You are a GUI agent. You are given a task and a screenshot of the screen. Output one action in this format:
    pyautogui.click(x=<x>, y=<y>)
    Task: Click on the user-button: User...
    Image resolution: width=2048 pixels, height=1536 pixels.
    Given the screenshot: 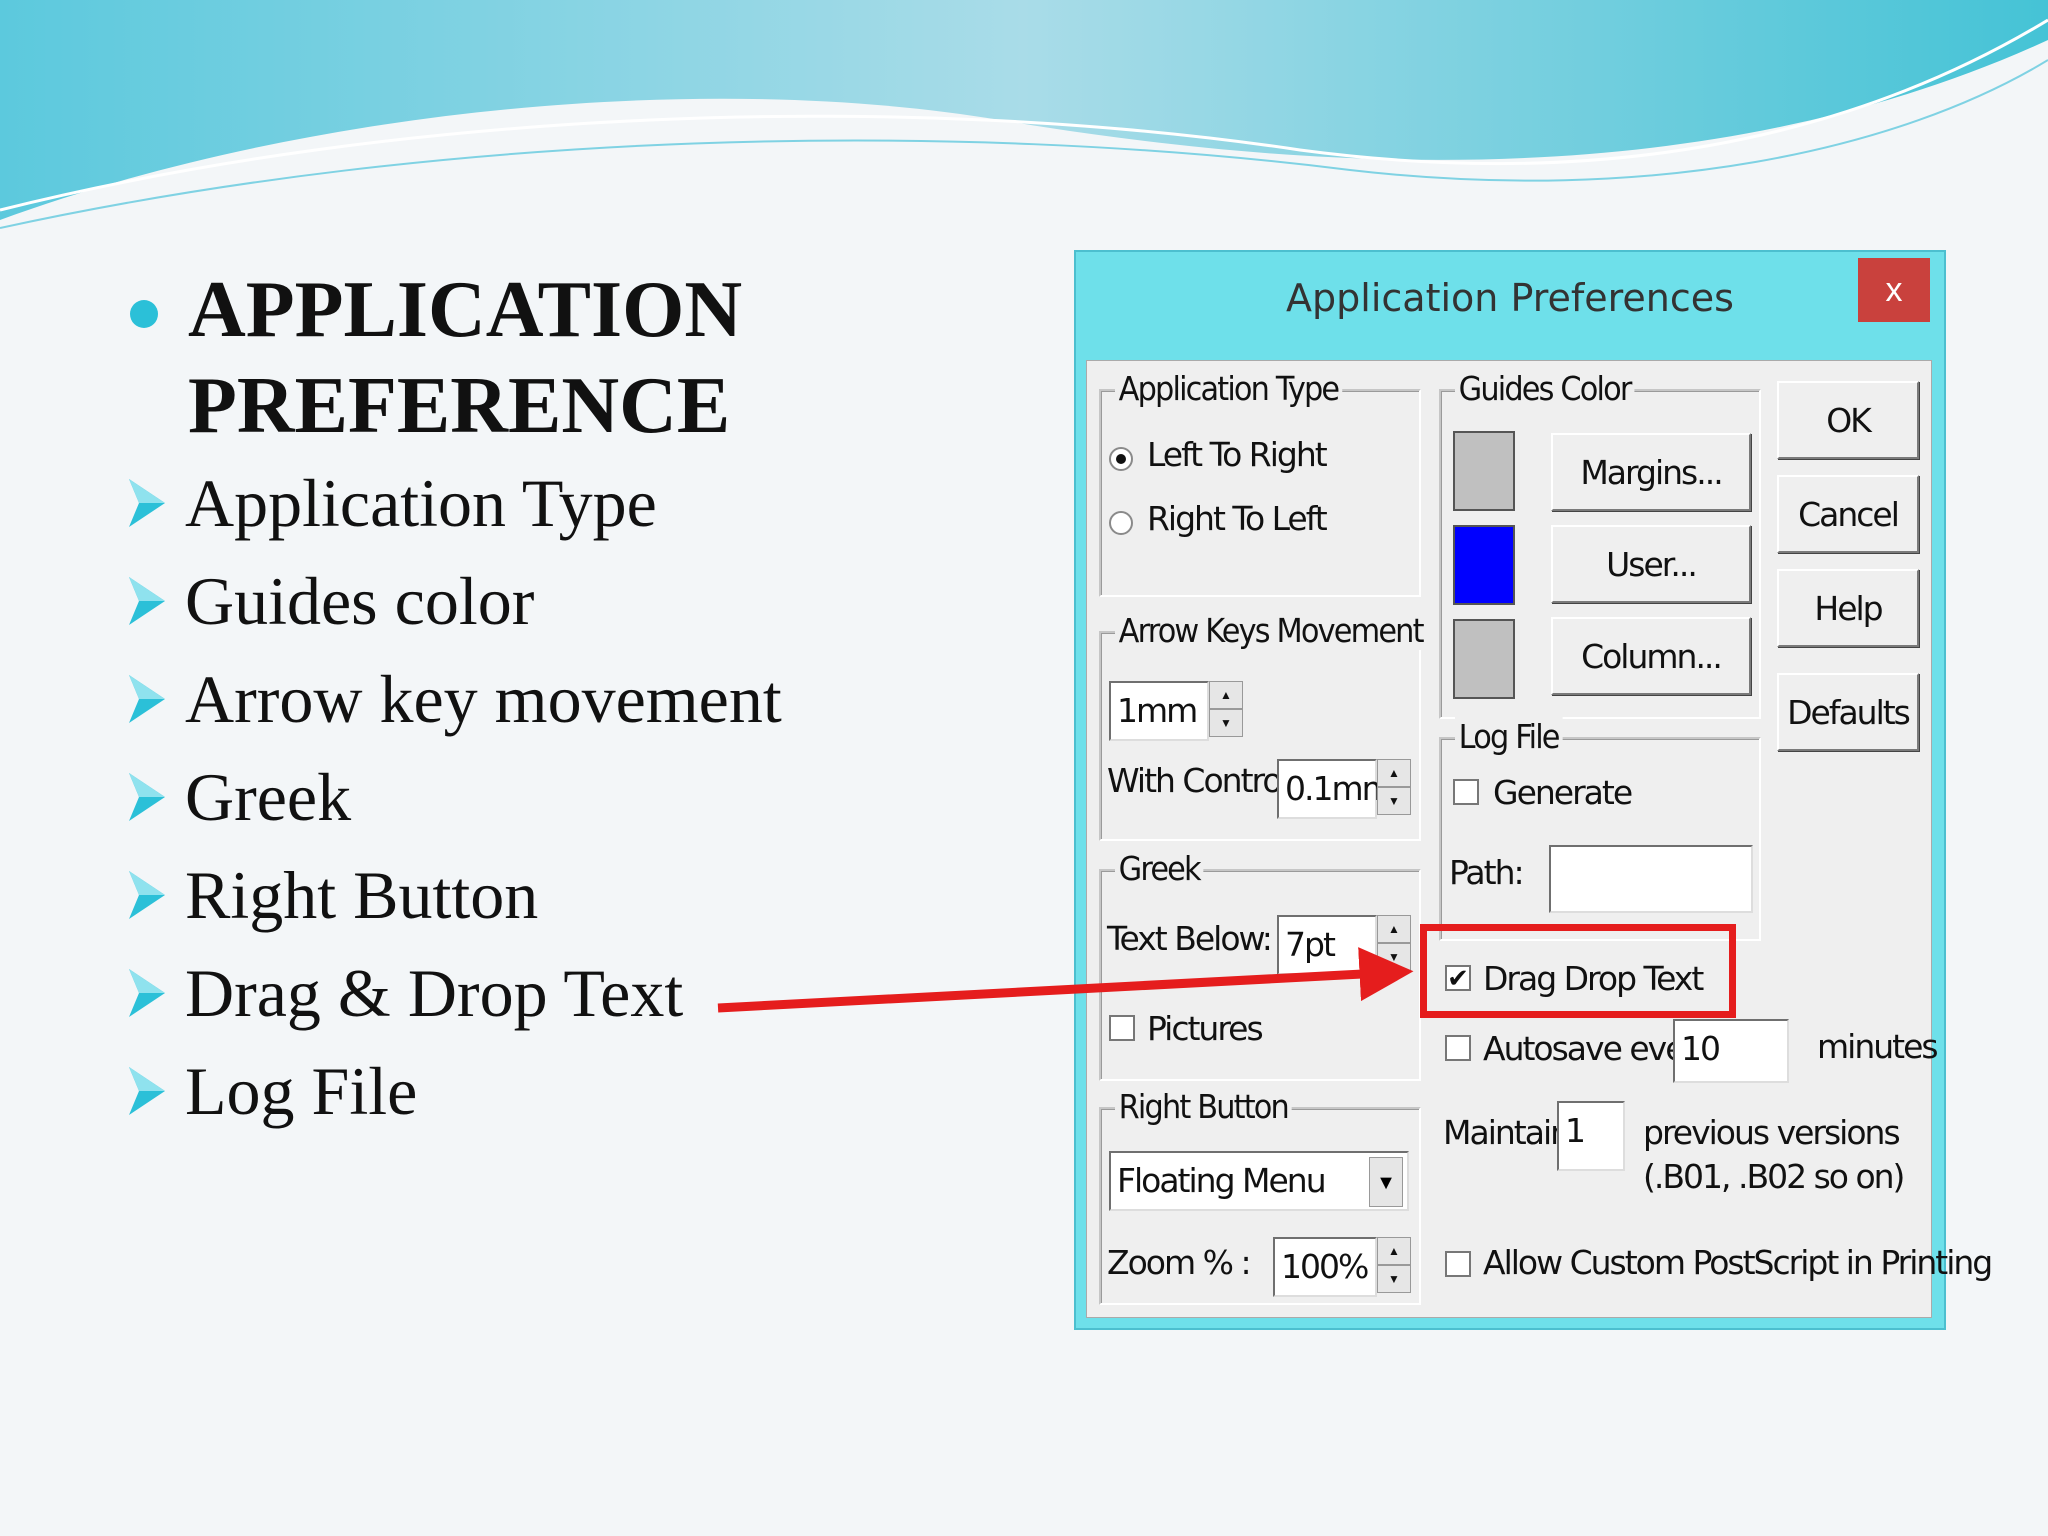 What is the action you would take?
    pyautogui.click(x=1651, y=564)
    